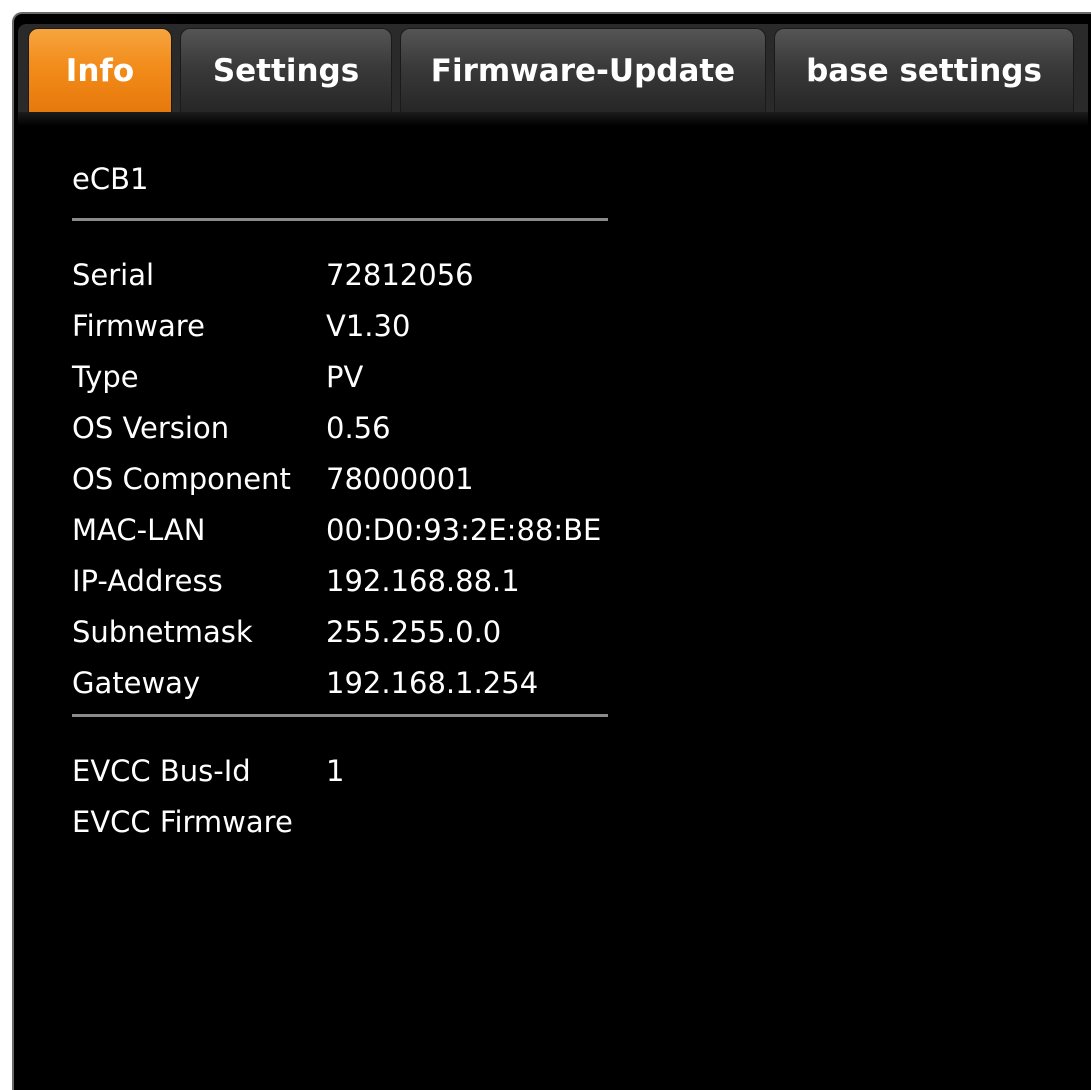 The image size is (1091, 1090). I want to click on info-value: 1, so click(335, 771).